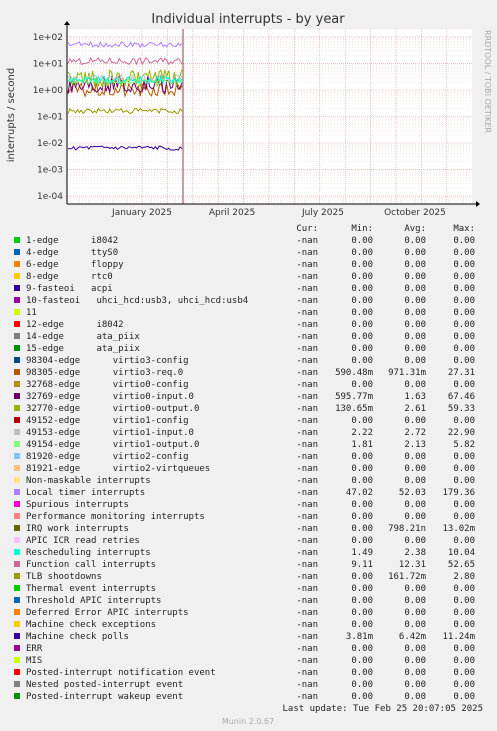 This screenshot has height=731, width=497. What do you see at coordinates (77, 637) in the screenshot?
I see `legend-series-name: Machine check polls` at bounding box center [77, 637].